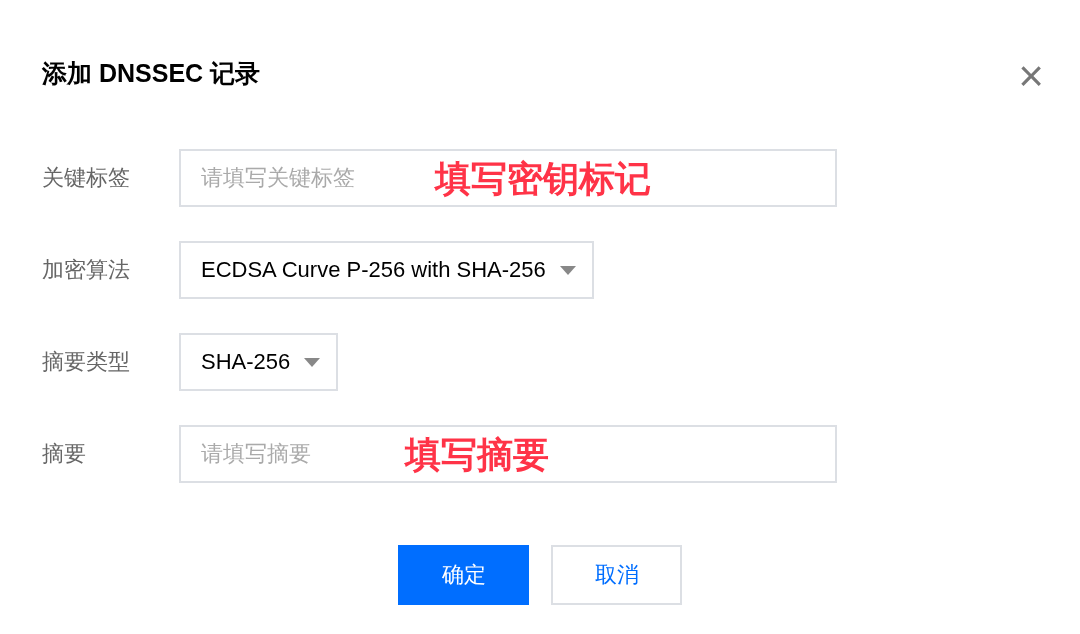 This screenshot has height=634, width=1080. I want to click on dropdown-field: SHA-256, so click(259, 362).